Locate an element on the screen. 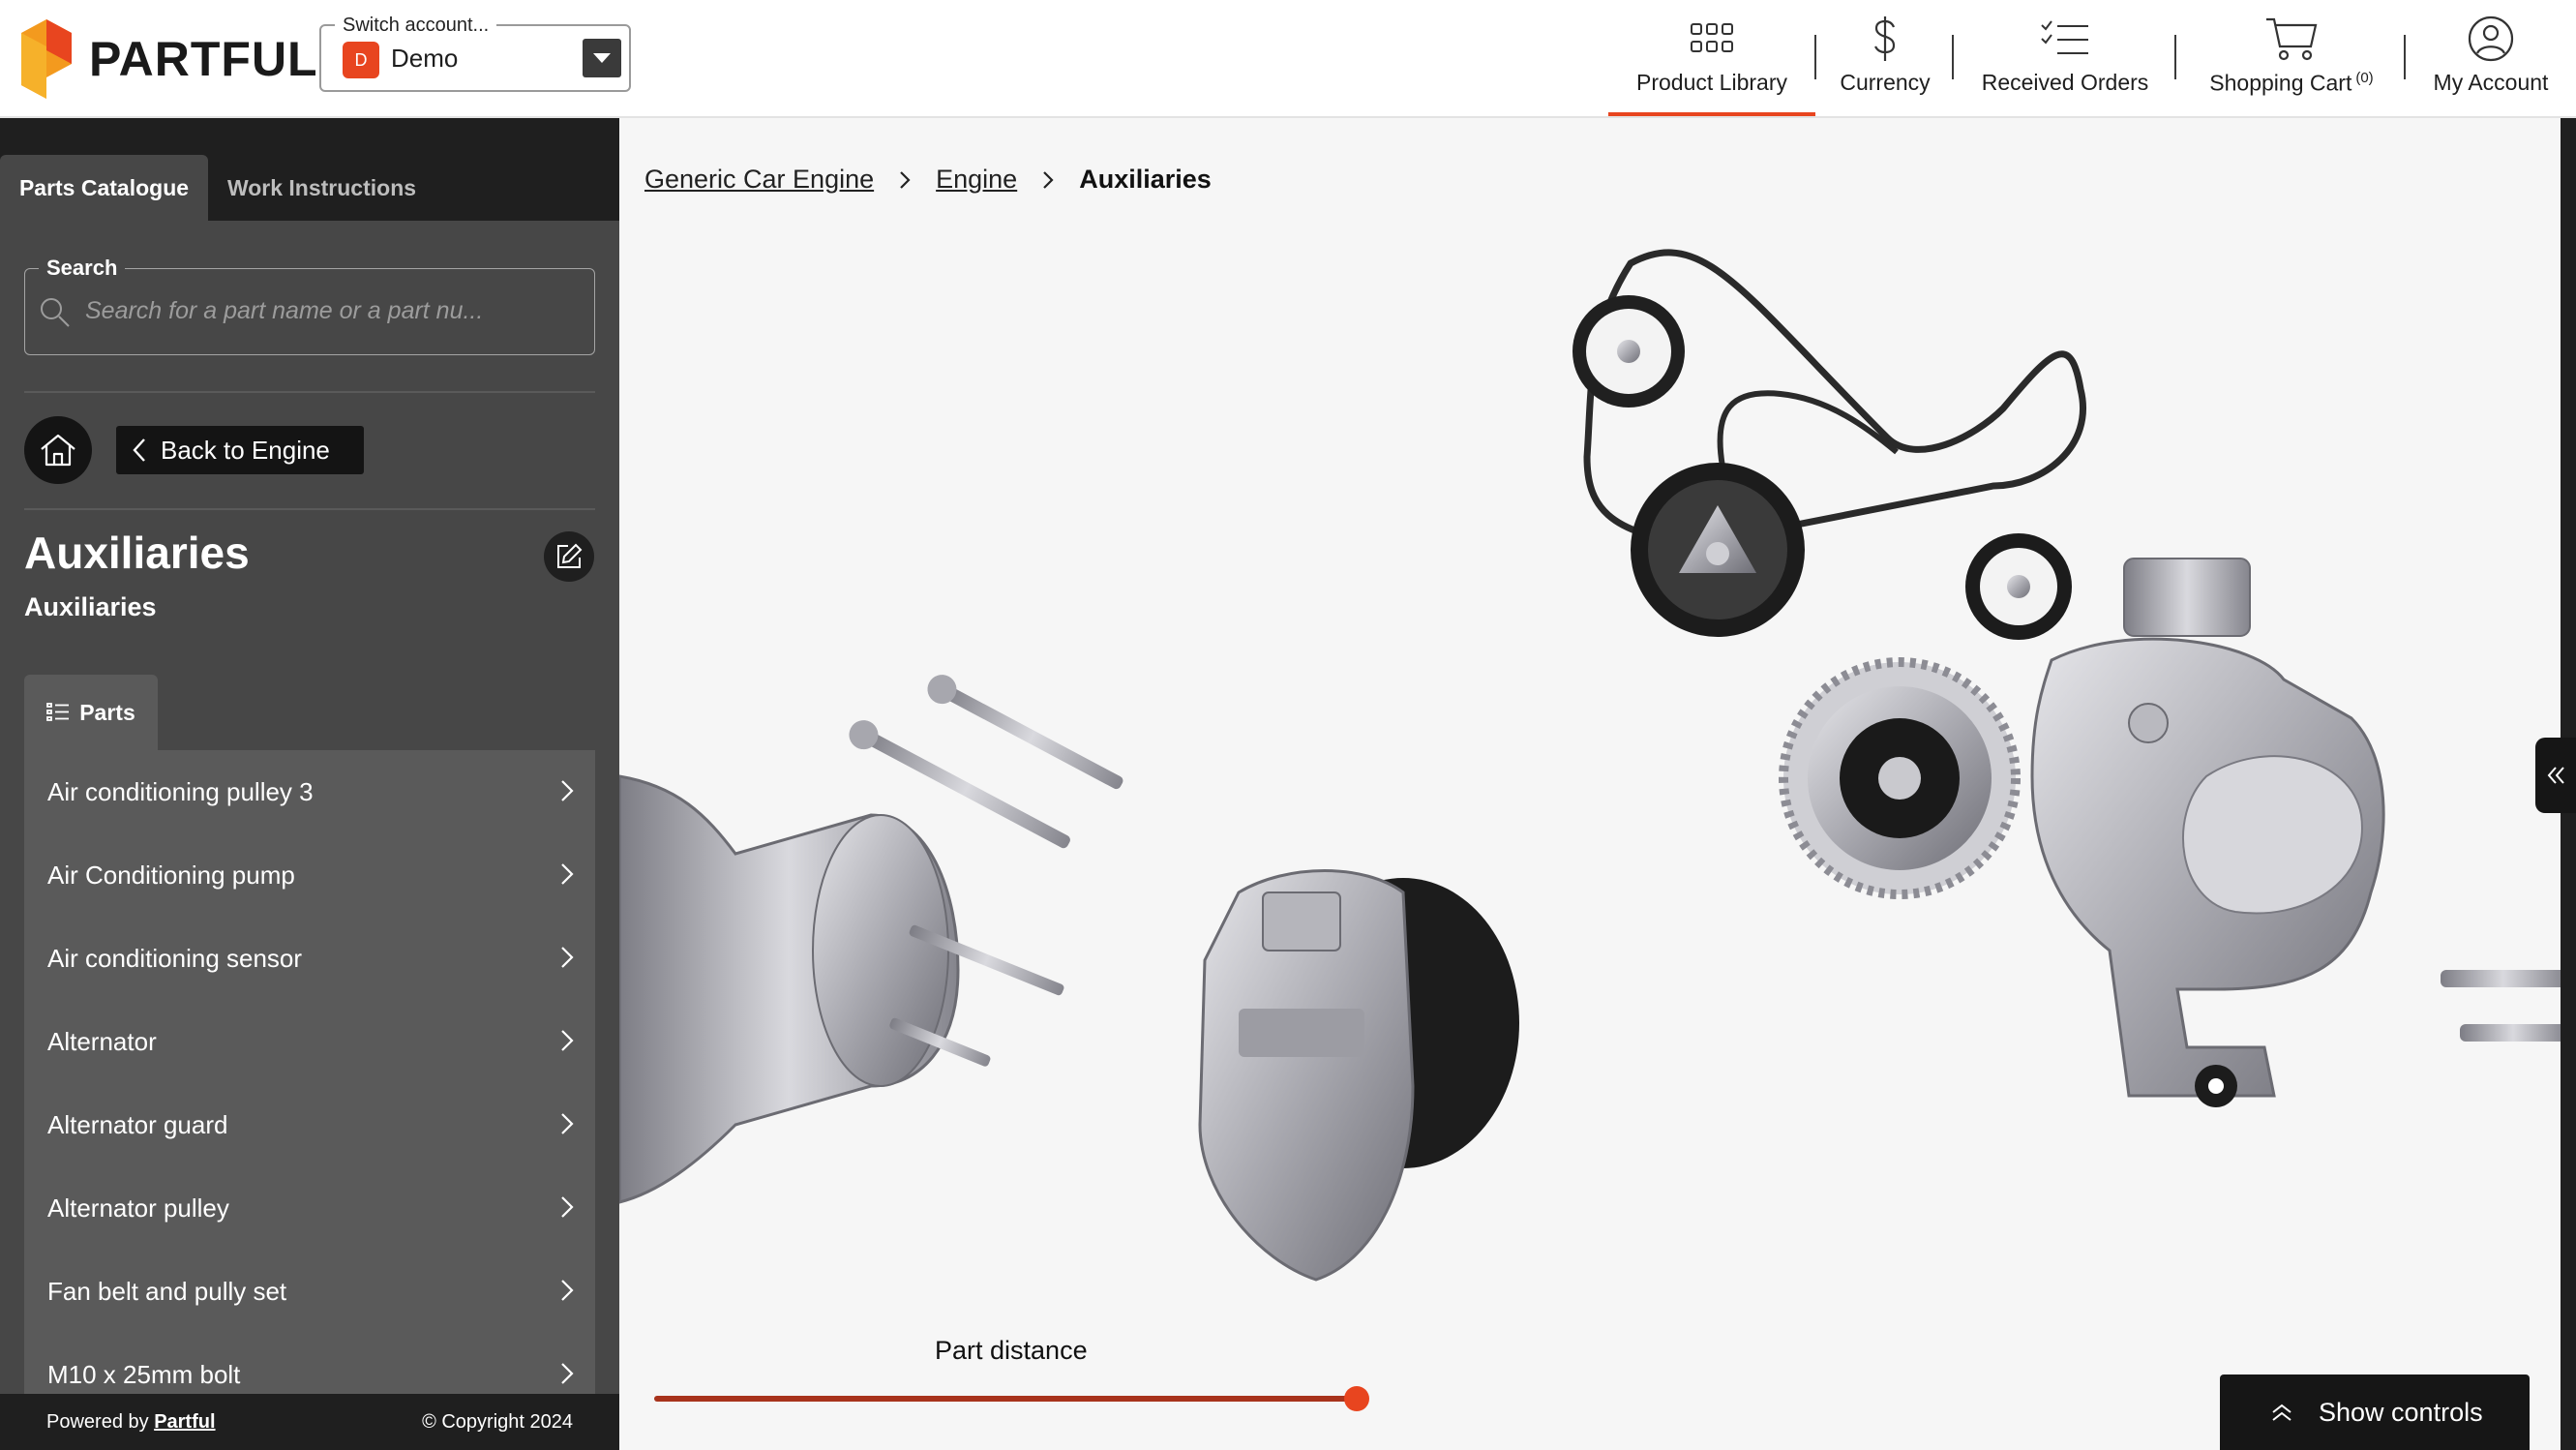 This screenshot has height=1450, width=2576. checklist-icon is located at coordinates (2065, 39).